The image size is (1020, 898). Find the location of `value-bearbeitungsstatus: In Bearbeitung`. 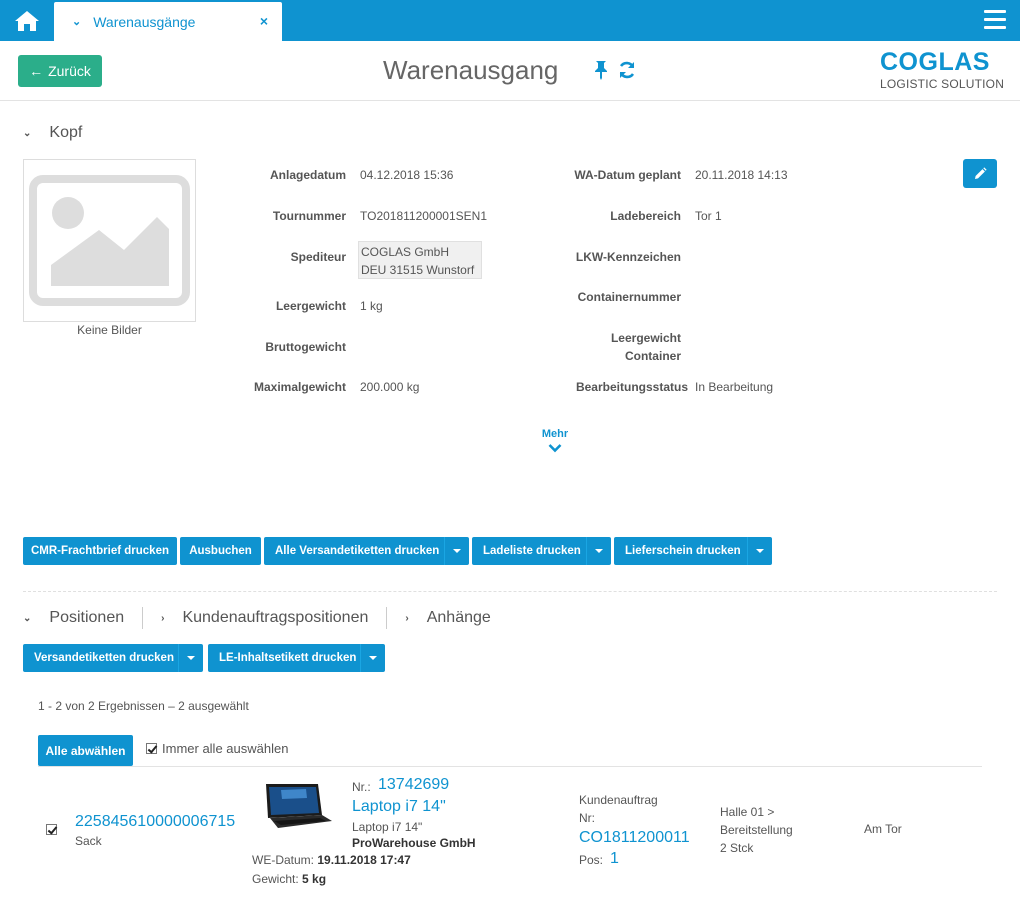

value-bearbeitungsstatus: In Bearbeitung is located at coordinates (734, 387).